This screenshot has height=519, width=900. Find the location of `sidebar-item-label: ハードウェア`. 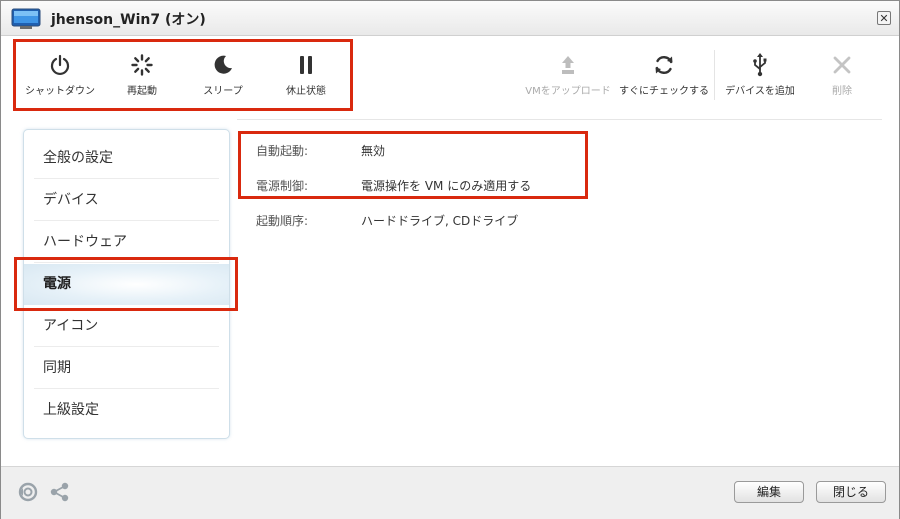

sidebar-item-label: ハードウェア is located at coordinates (85, 242).